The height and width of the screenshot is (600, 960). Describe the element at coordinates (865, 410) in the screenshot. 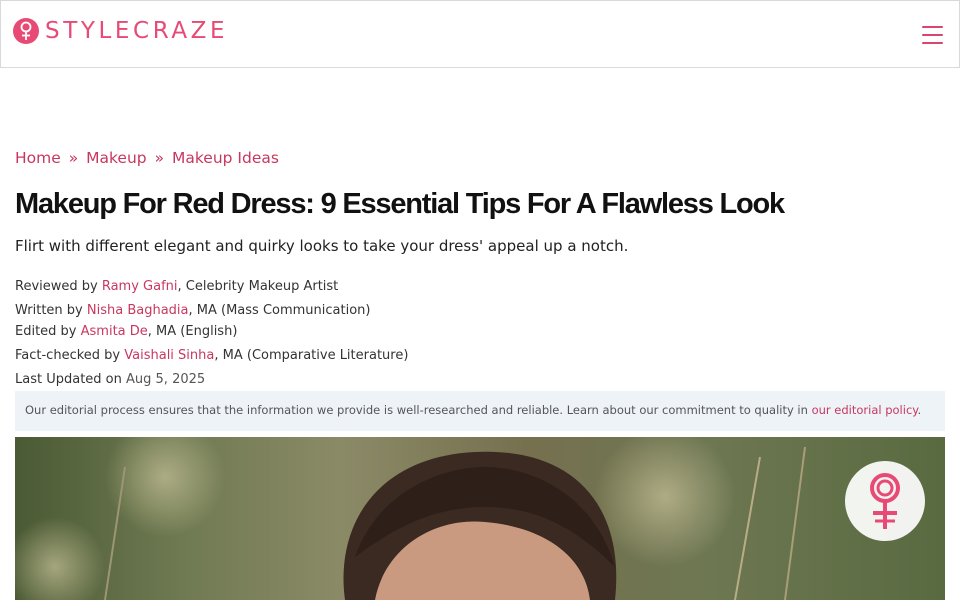

I see `editorial-policy-link: our editorial policy` at that location.